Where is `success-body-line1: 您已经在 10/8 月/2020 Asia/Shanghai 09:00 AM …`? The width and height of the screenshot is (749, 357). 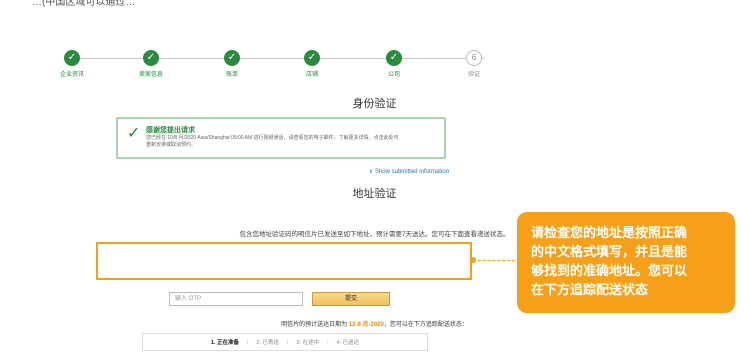
success-body-line1: 您已经在 10/8 月/2020 Asia/Shanghai 09:00 AM … is located at coordinates (272, 138).